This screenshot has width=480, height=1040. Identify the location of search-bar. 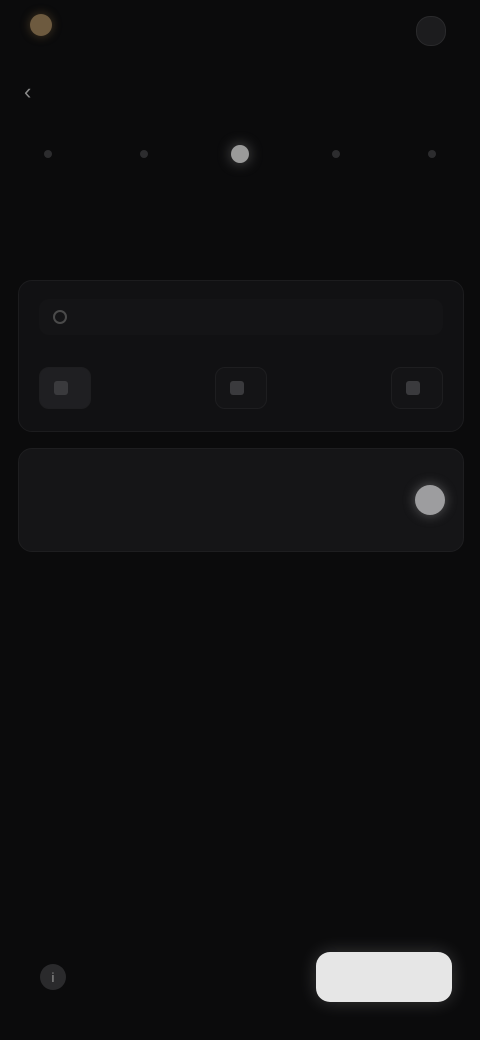
(241, 317).